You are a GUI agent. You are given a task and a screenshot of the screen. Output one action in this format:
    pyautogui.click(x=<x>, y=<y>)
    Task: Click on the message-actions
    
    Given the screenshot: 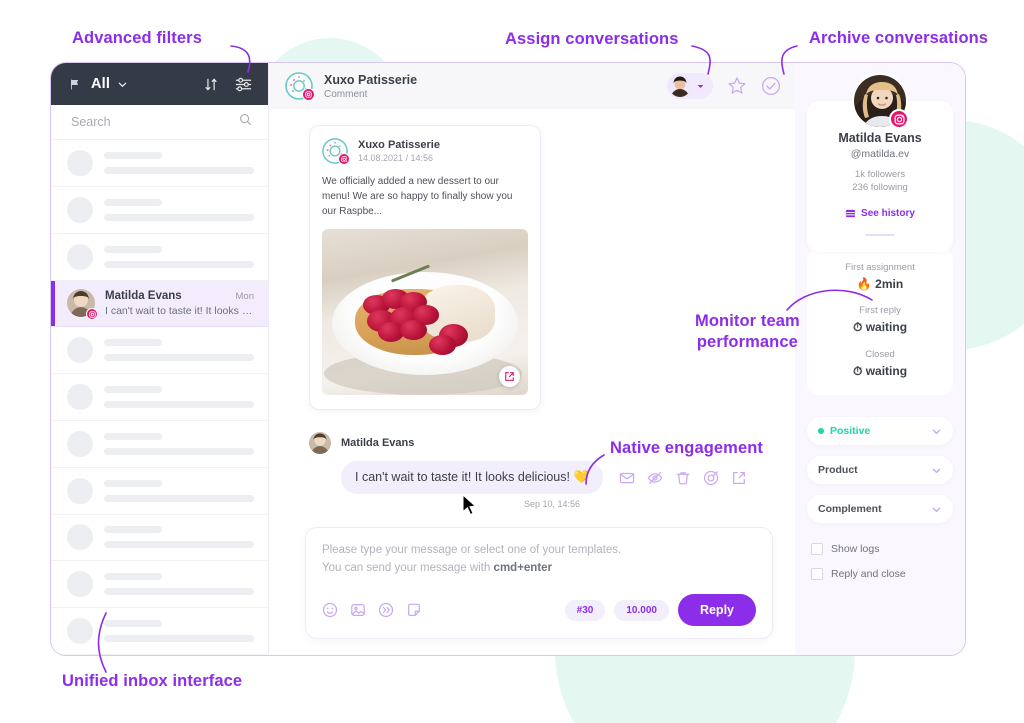 What is the action you would take?
    pyautogui.click(x=683, y=478)
    